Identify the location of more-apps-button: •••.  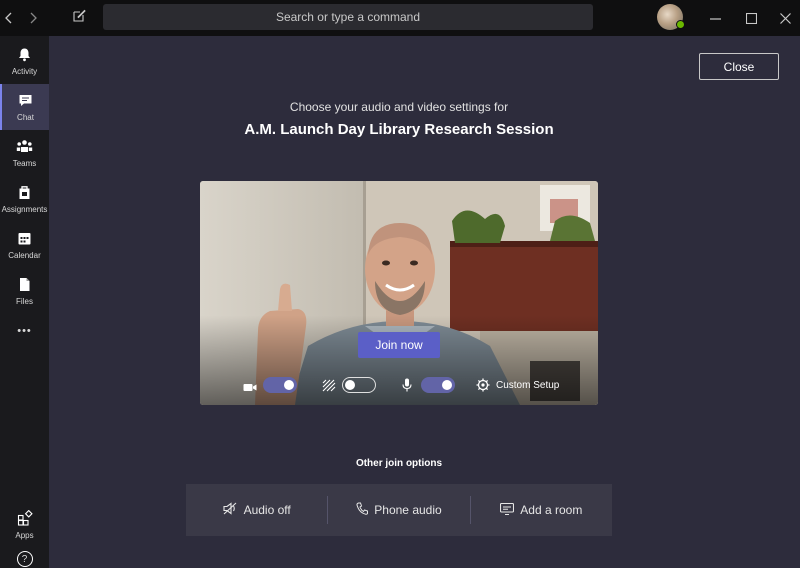
(24, 331).